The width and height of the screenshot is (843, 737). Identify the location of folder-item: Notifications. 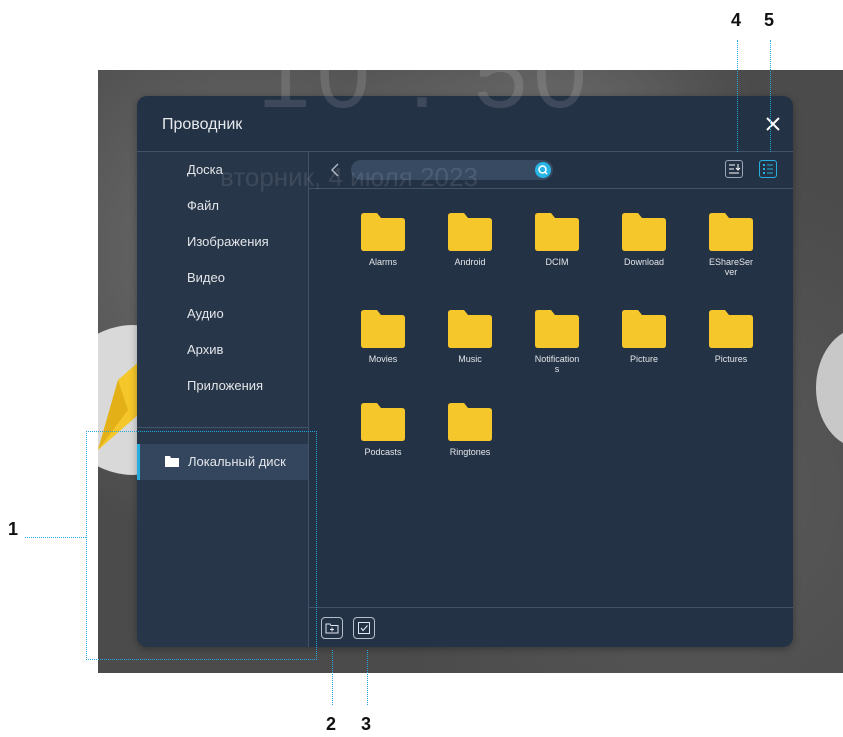
(557, 342).